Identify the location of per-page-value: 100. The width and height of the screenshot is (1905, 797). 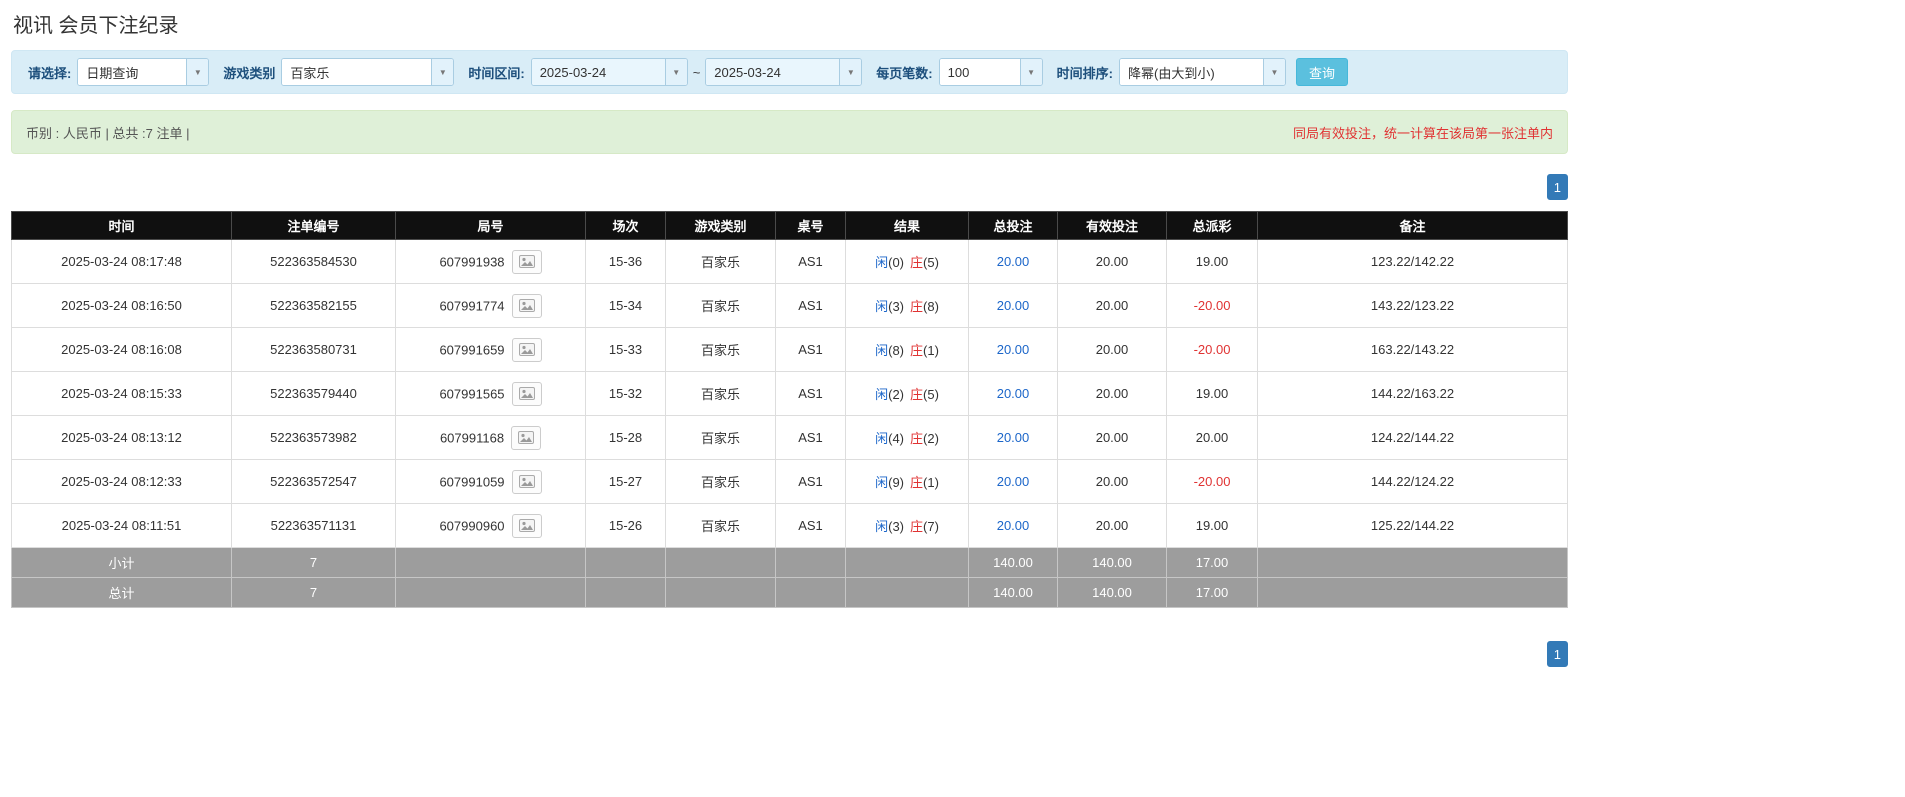
(979, 72).